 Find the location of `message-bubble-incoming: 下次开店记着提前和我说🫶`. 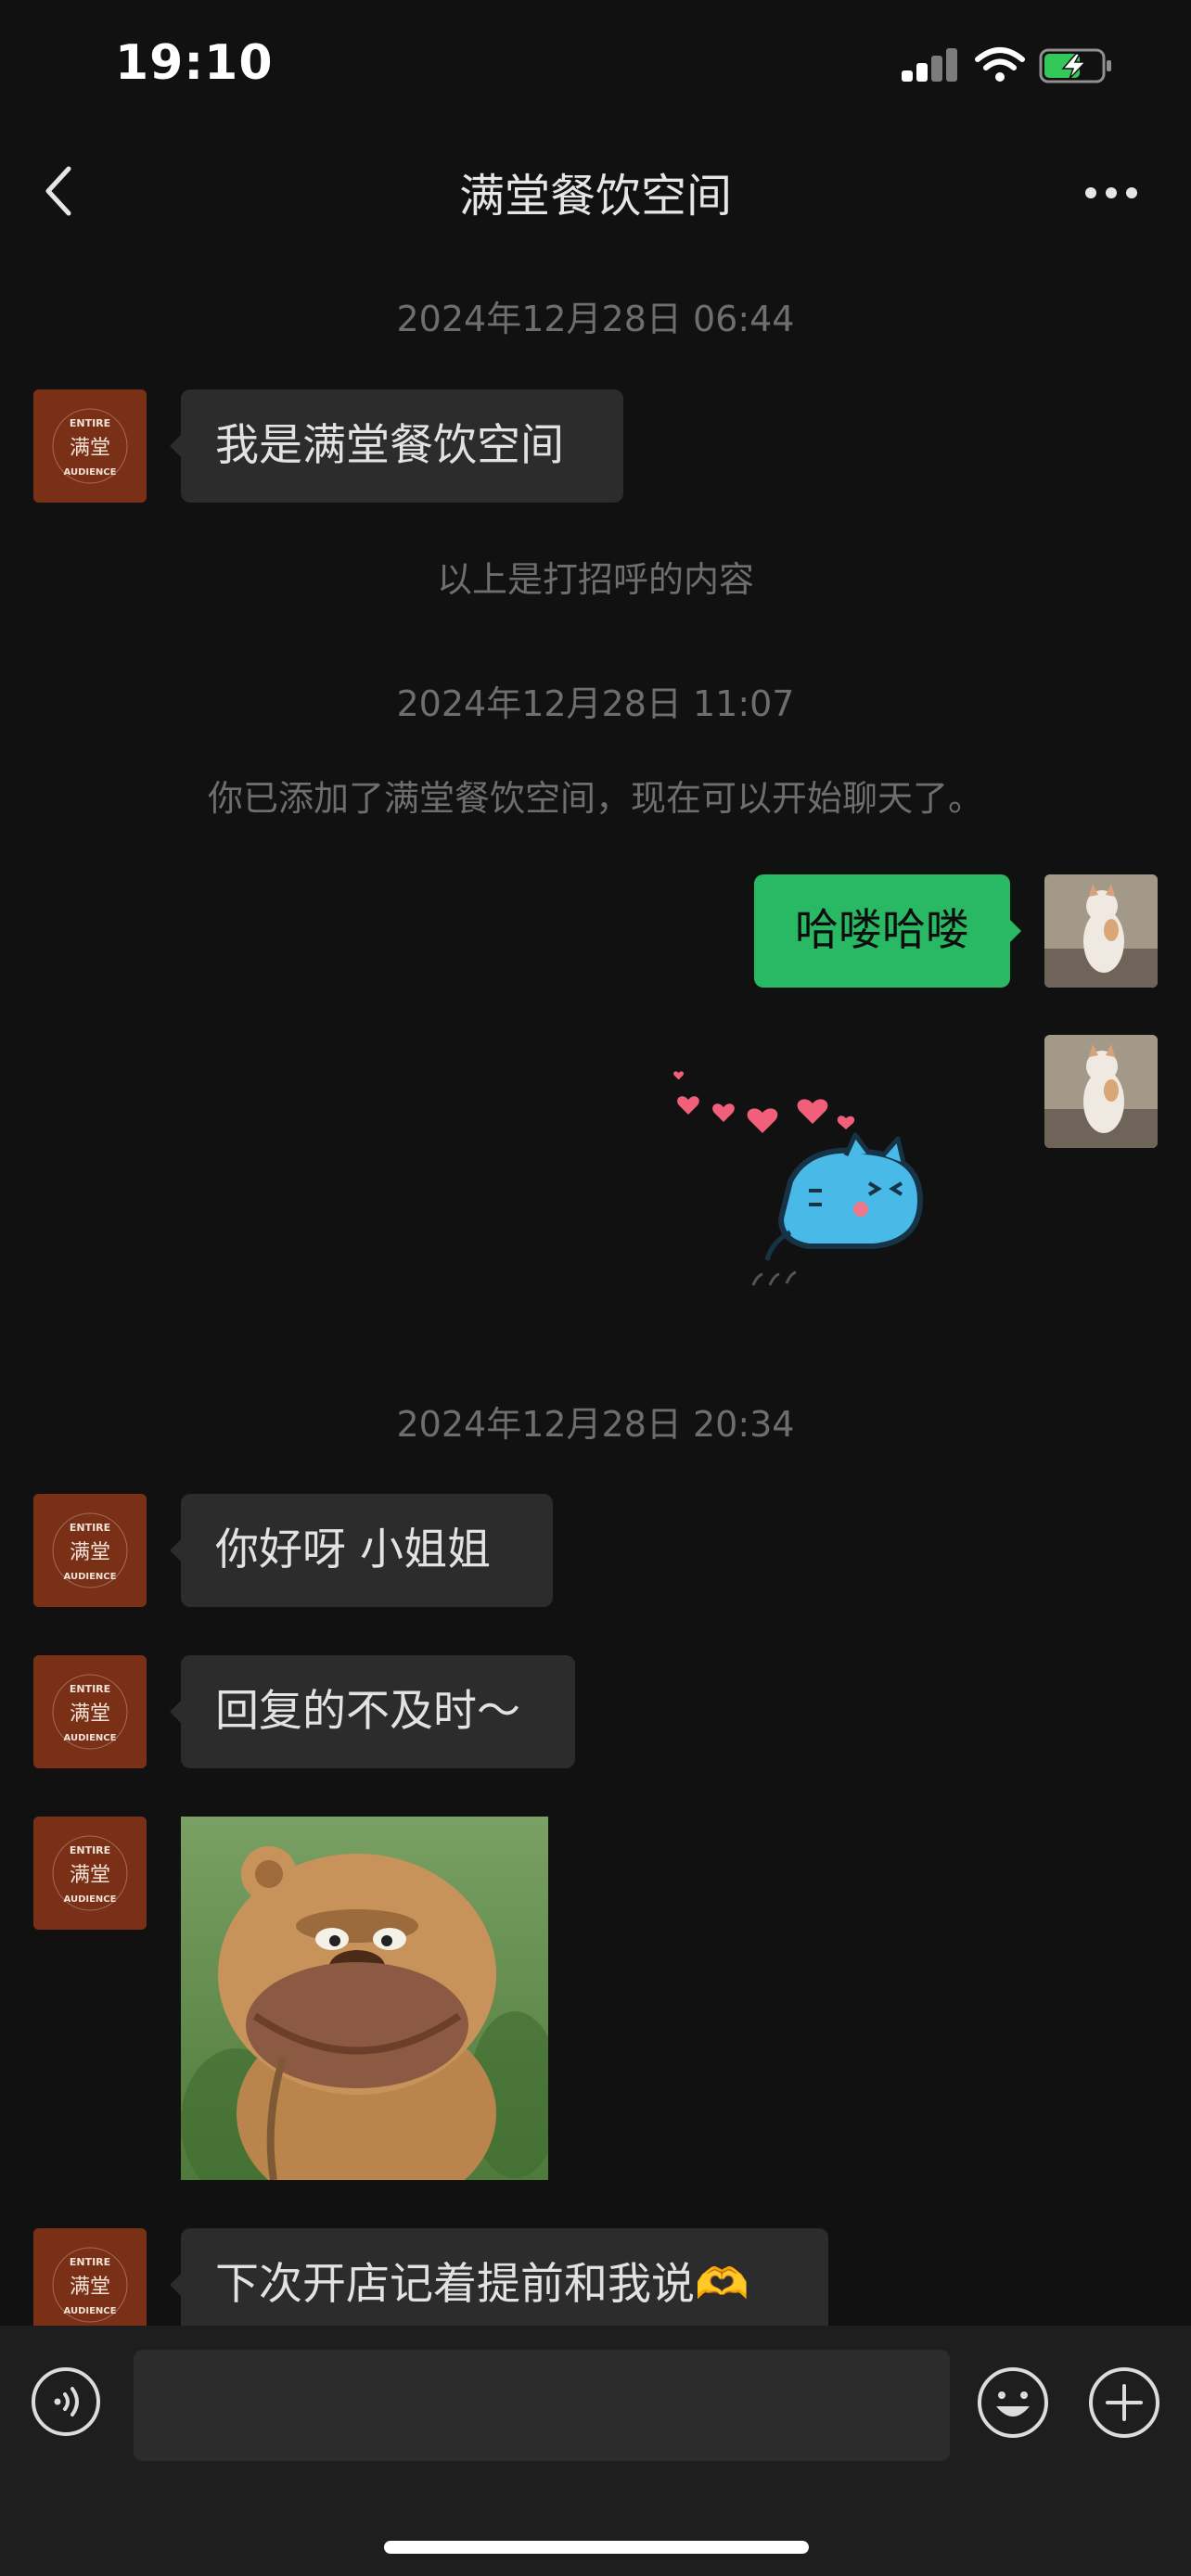

message-bubble-incoming: 下次开店记着提前和我说🫶 is located at coordinates (499, 2285).